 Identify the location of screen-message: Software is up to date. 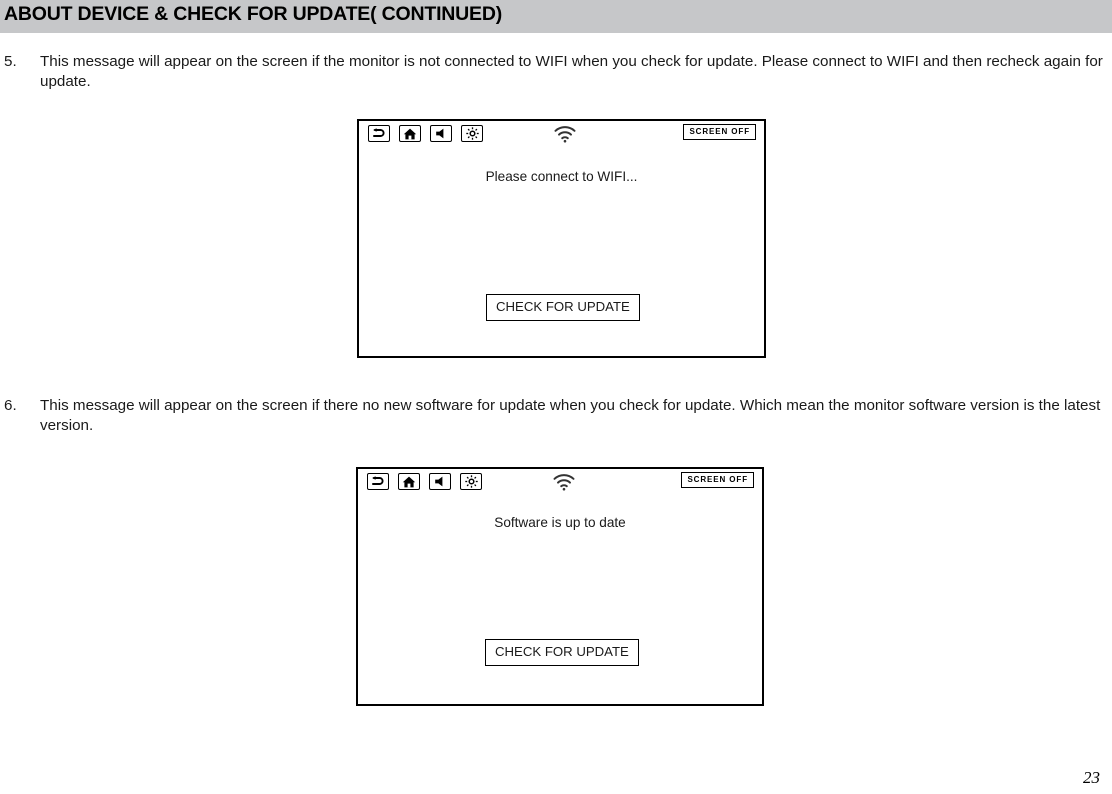
(560, 522).